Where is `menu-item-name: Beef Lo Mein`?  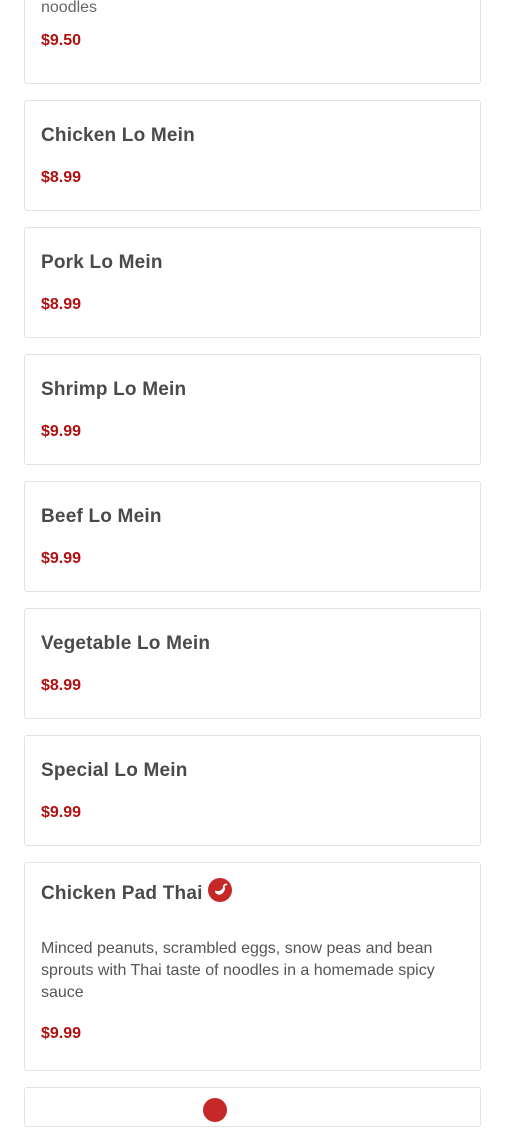 menu-item-name: Beef Lo Mein is located at coordinates (101, 516).